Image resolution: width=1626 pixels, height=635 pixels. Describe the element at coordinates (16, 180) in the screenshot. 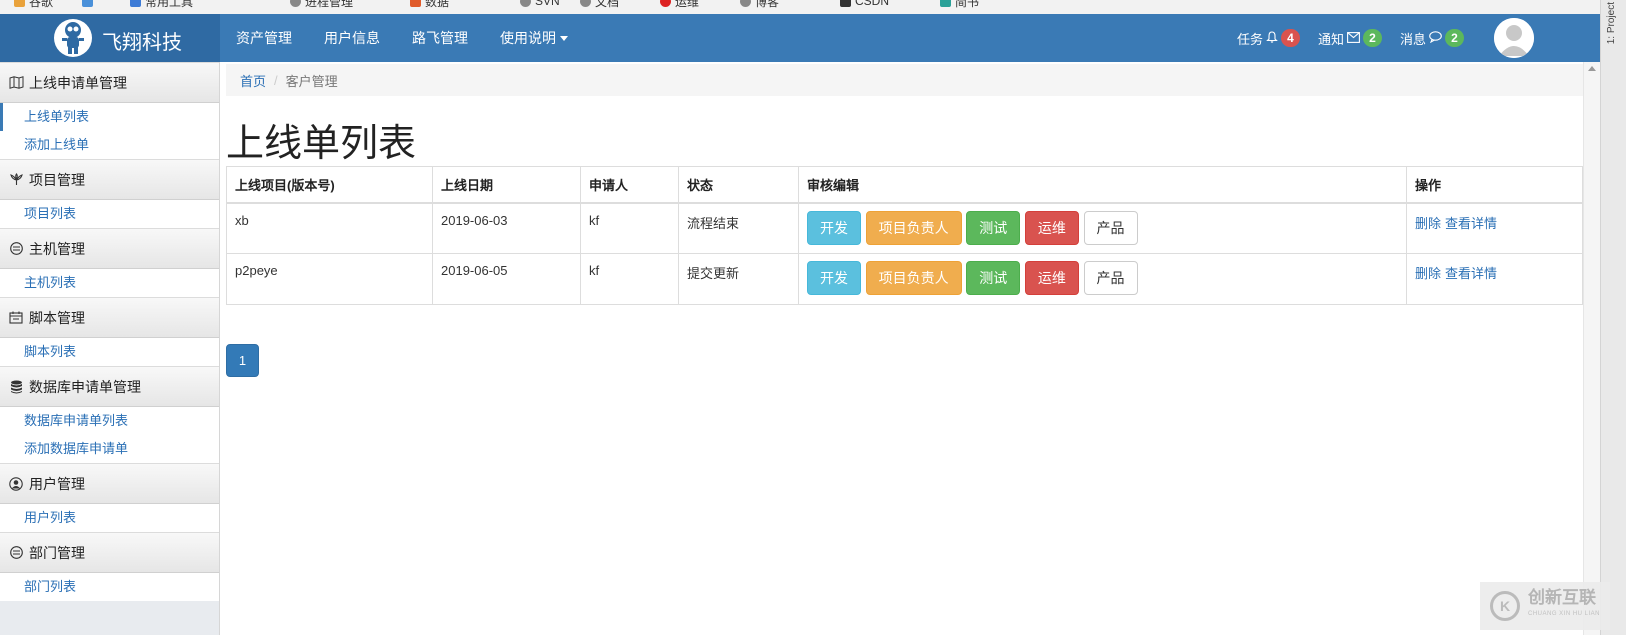

I see `flower-icon` at that location.